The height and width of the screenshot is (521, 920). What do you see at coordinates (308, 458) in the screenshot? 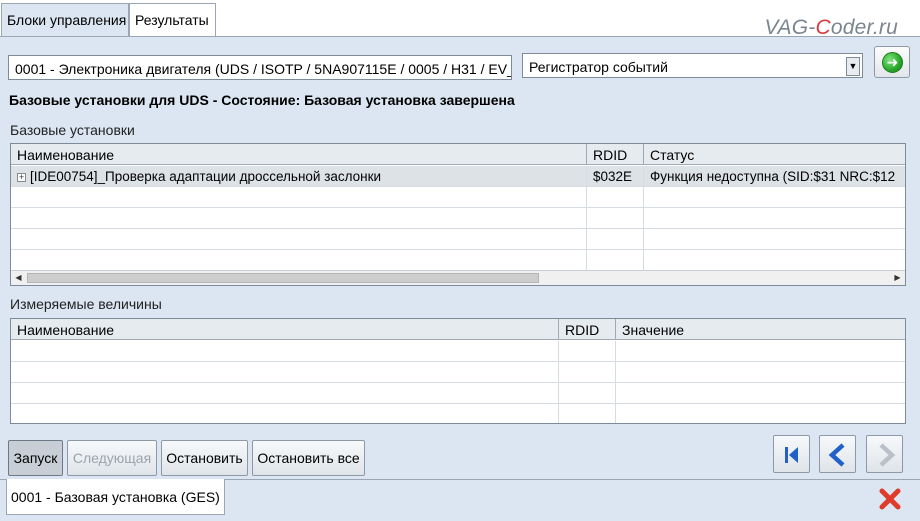
I see `stop-all-button: Остановить все` at bounding box center [308, 458].